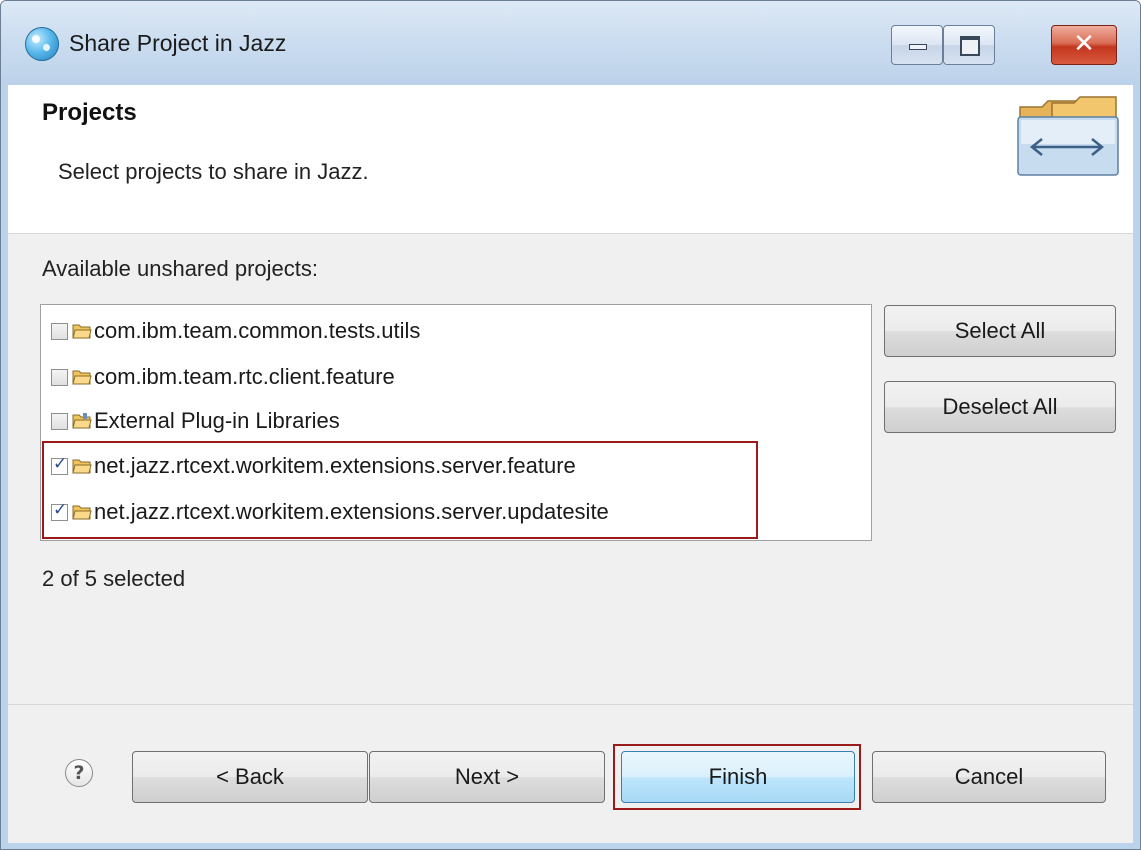 The width and height of the screenshot is (1141, 850). Describe the element at coordinates (738, 777) in the screenshot. I see `finish-button: Finish` at that location.